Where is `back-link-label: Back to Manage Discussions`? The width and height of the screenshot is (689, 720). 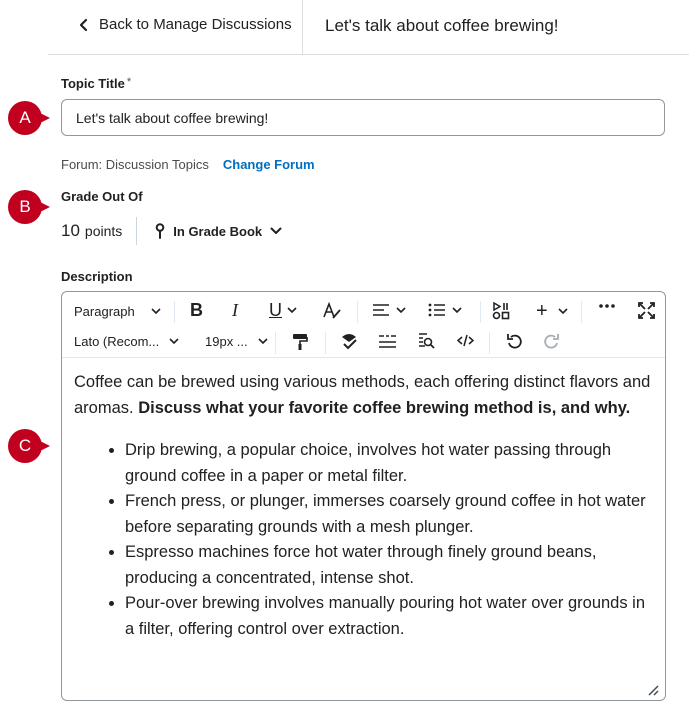 back-link-label: Back to Manage Discussions is located at coordinates (195, 24).